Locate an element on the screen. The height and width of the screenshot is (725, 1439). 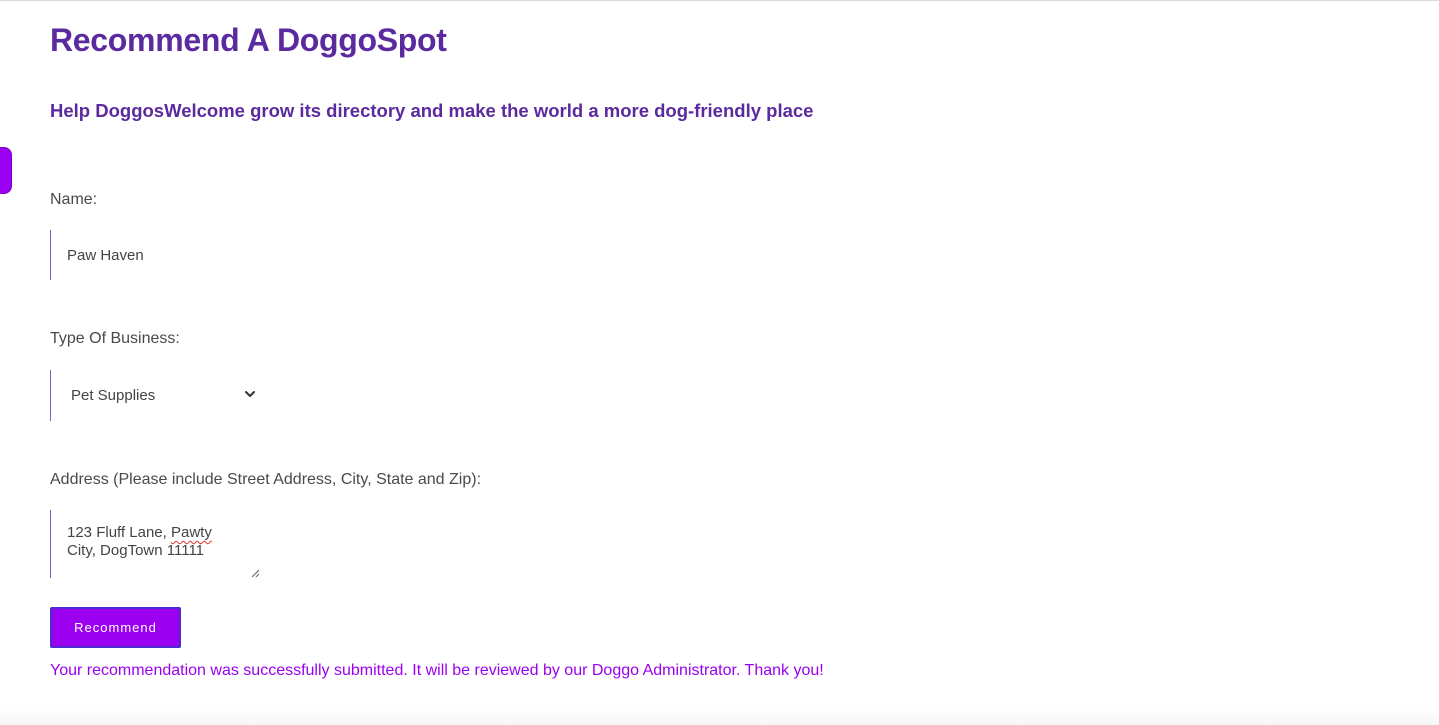
page-title: Recommend A DoggoSpot is located at coordinates (248, 40).